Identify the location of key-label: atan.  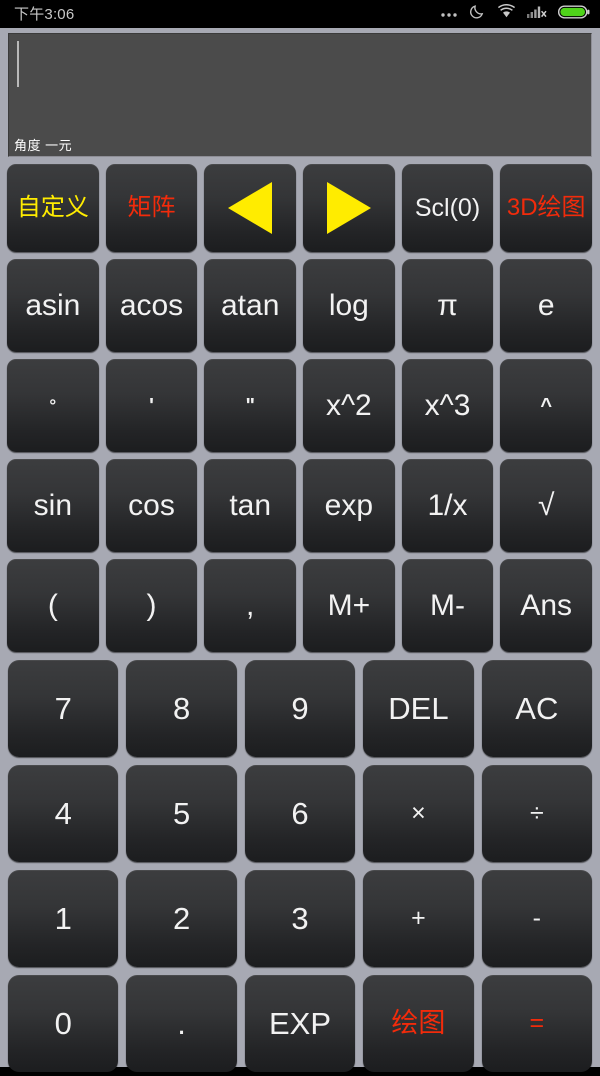
(250, 305).